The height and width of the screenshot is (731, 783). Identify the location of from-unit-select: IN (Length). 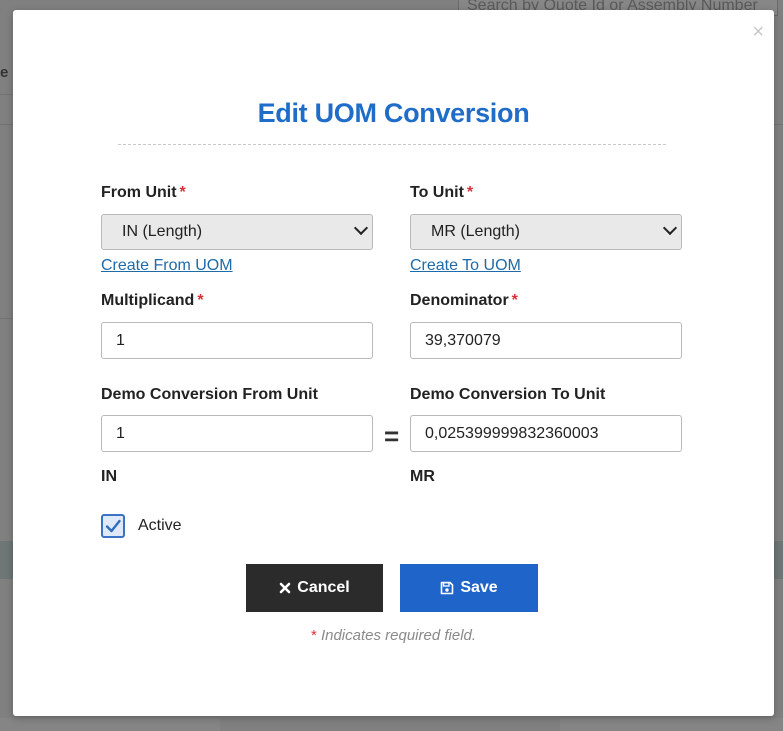
(237, 232).